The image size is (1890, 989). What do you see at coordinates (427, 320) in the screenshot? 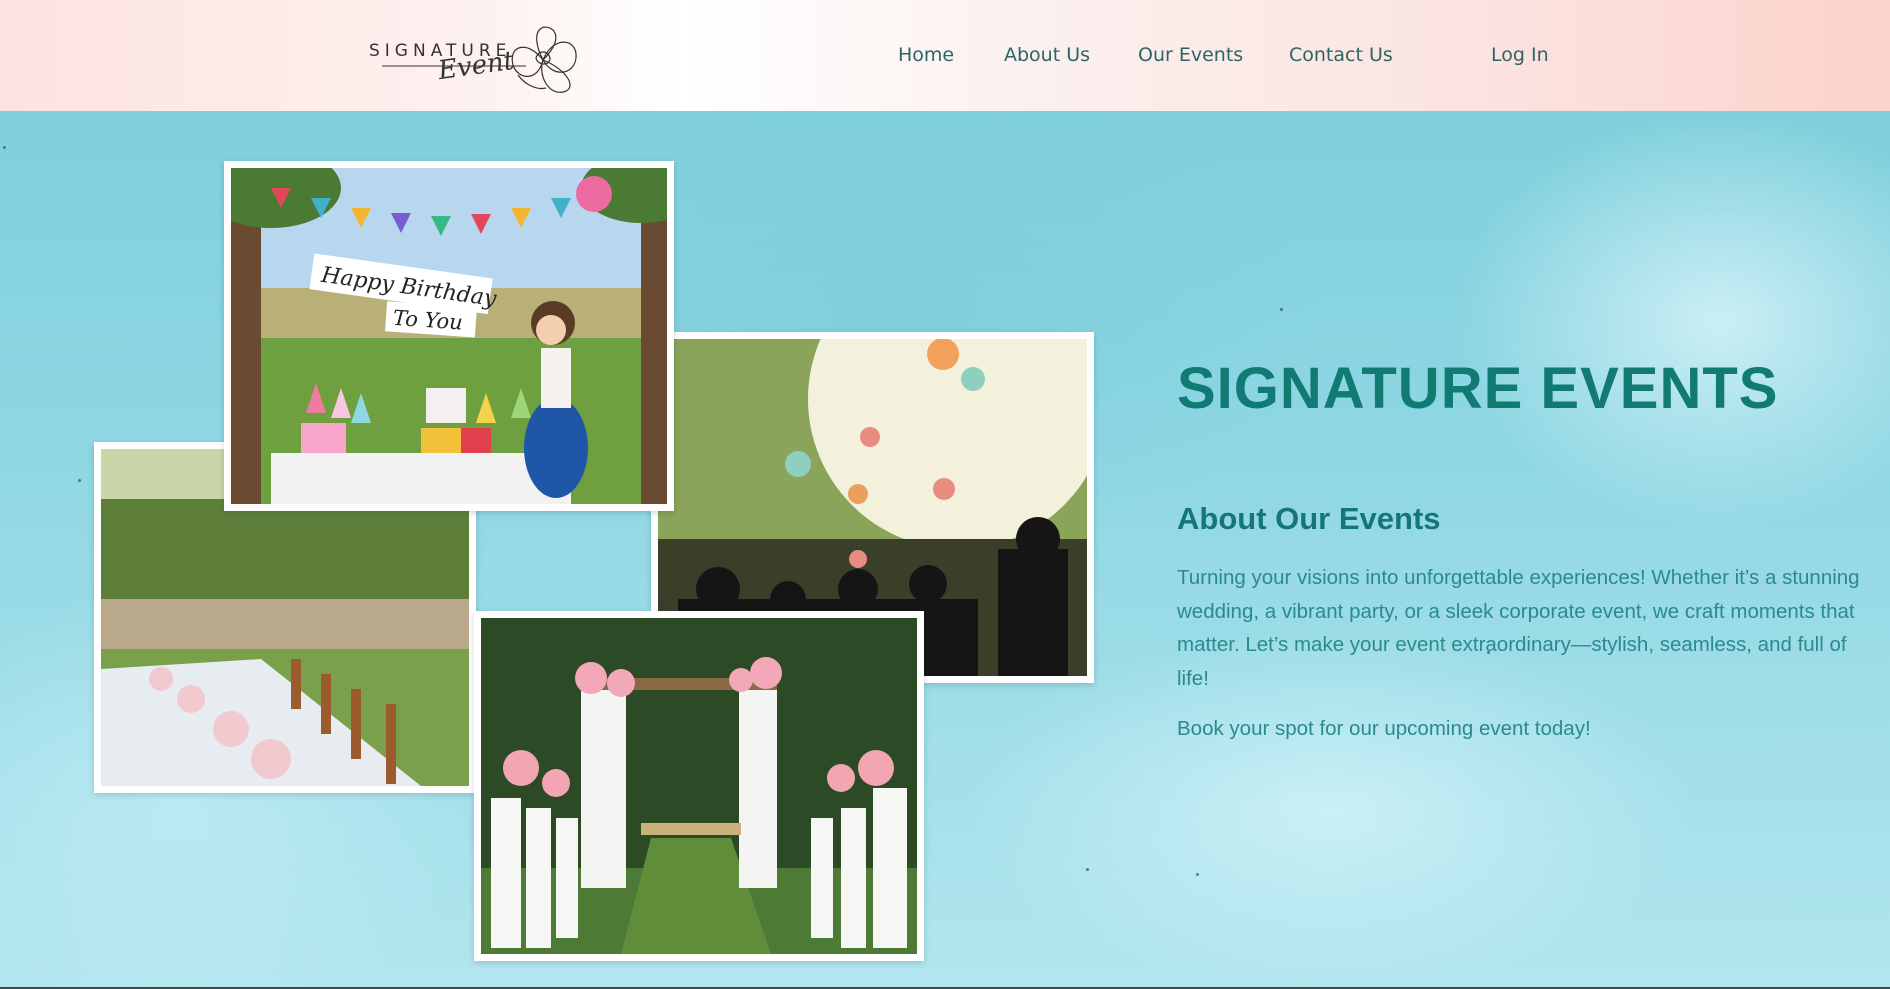
I see `birthday-banner-line2: To You` at bounding box center [427, 320].